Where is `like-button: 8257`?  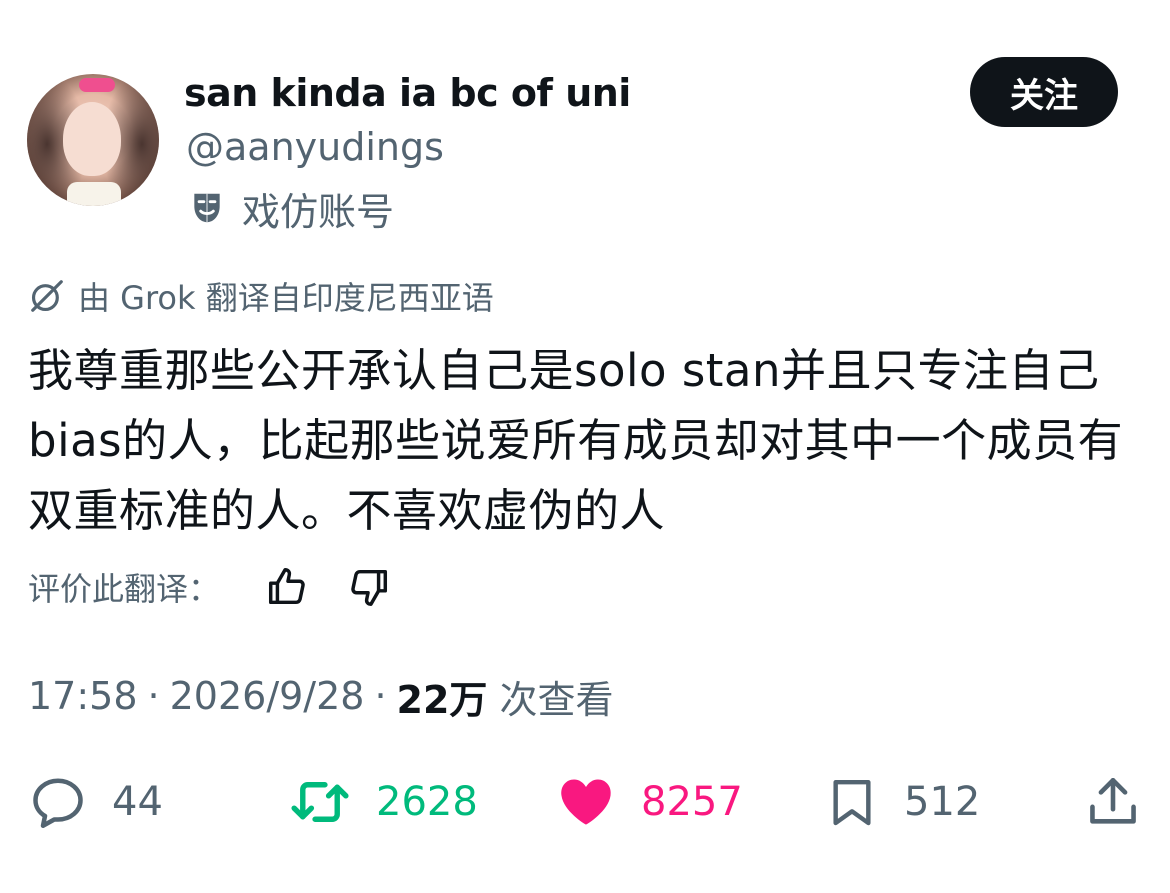
like-button: 8257 is located at coordinates (649, 802).